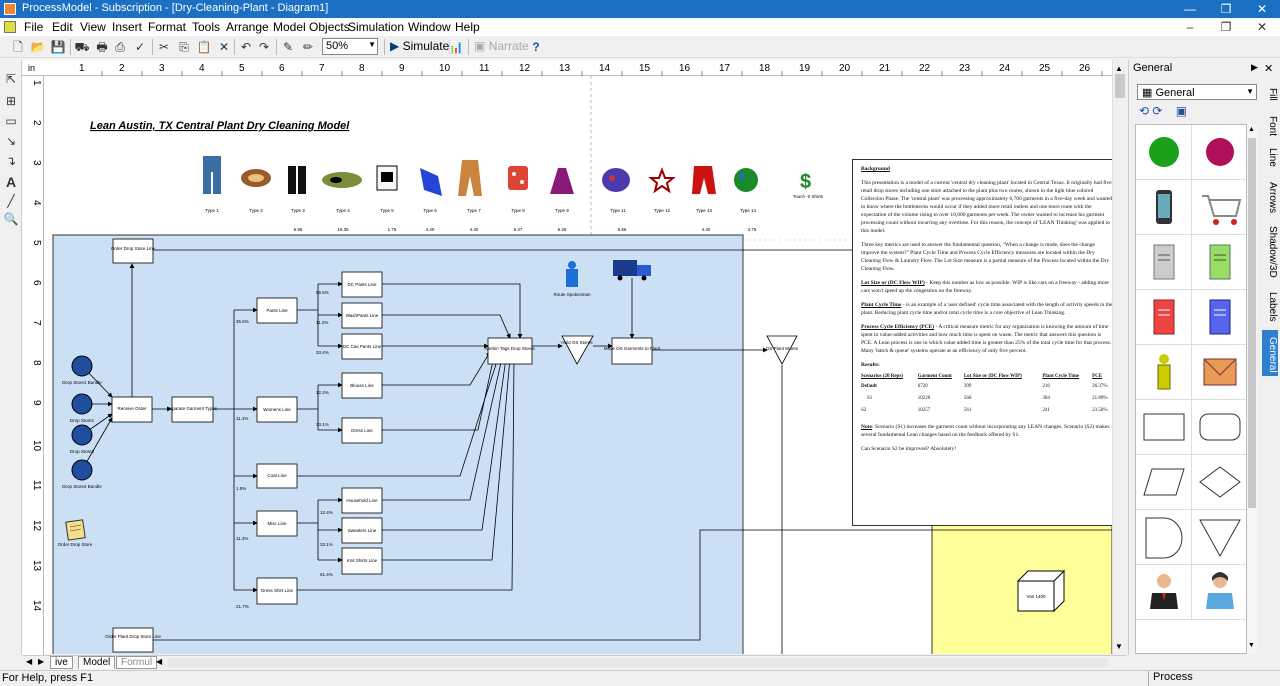 The width and height of the screenshot is (1280, 686). I want to click on tab-live: ive, so click(61, 662).